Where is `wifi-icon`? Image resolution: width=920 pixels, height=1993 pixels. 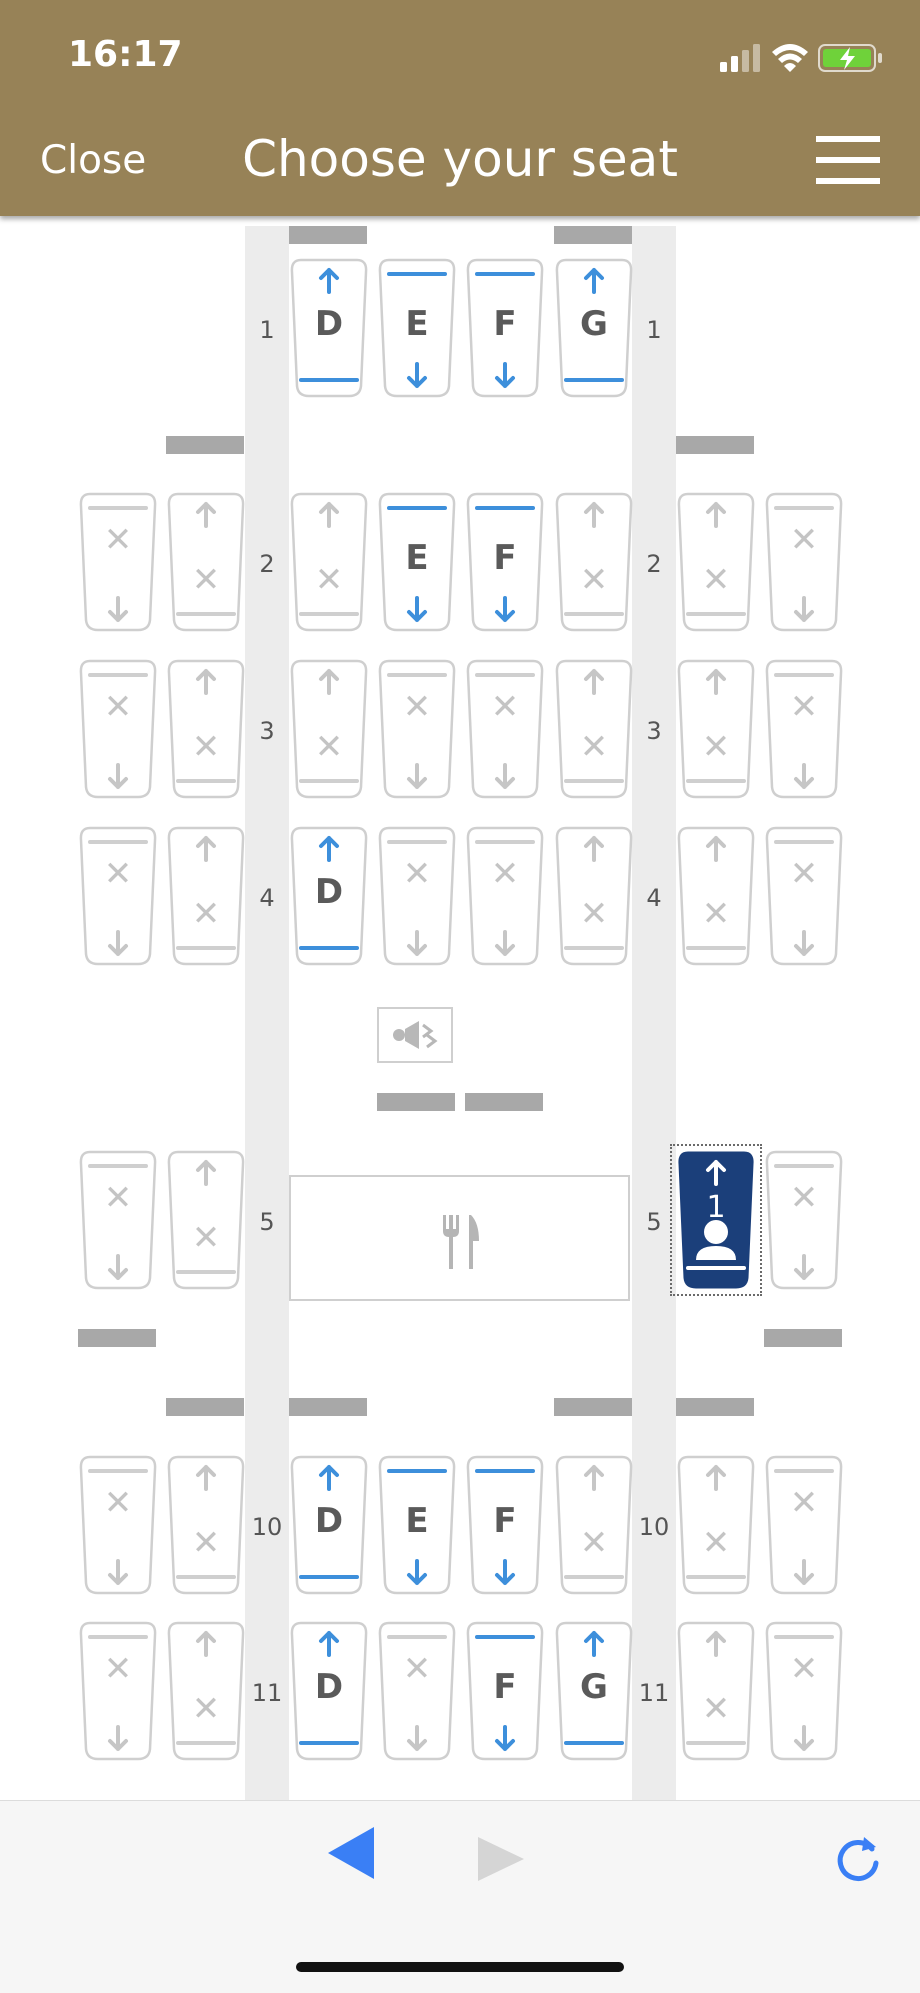
wifi-icon is located at coordinates (790, 58).